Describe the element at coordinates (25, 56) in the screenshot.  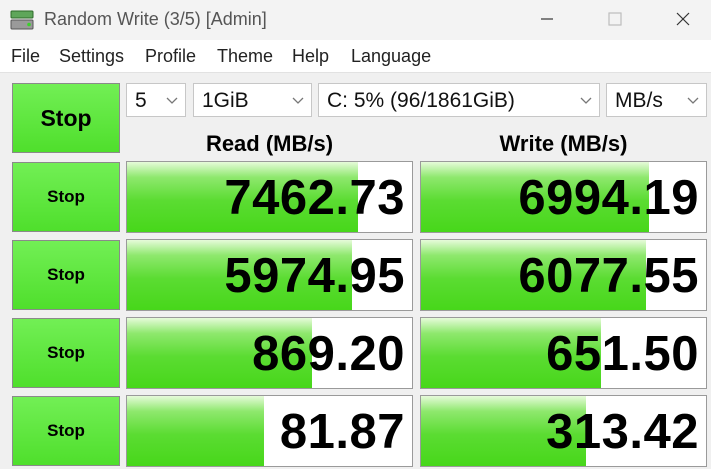
I see `menu-file: File` at that location.